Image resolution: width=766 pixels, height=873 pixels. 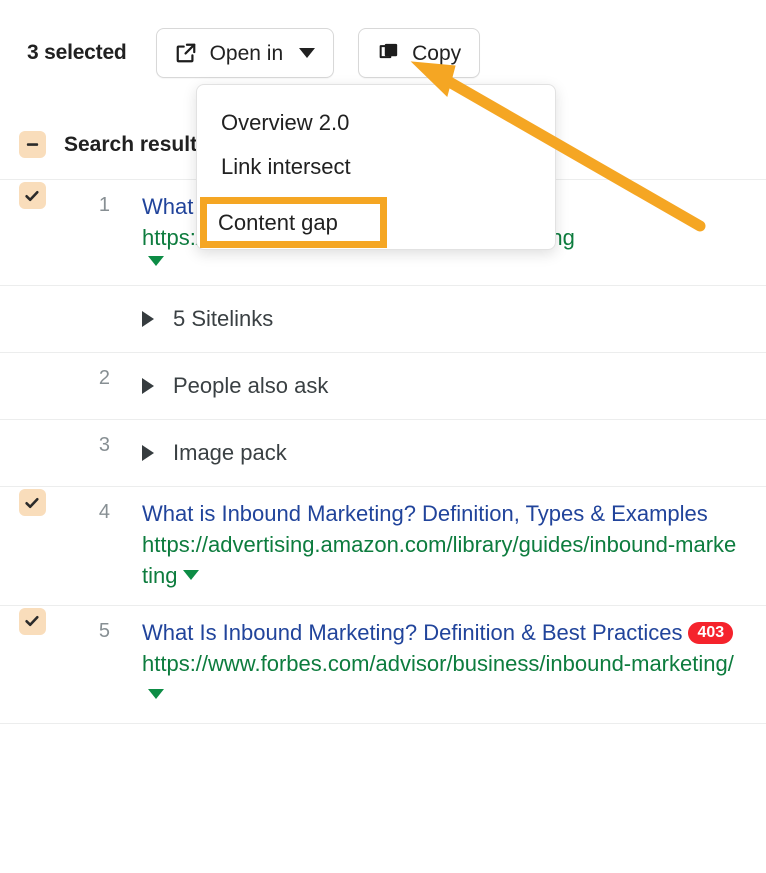 I want to click on copy-button: Copy, so click(x=419, y=53).